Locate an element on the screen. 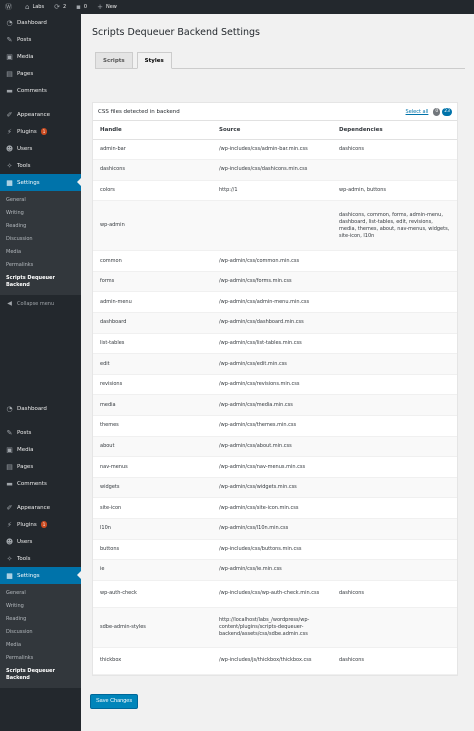  wordpress-logo-icon: Ⓦ is located at coordinates (10, 7).